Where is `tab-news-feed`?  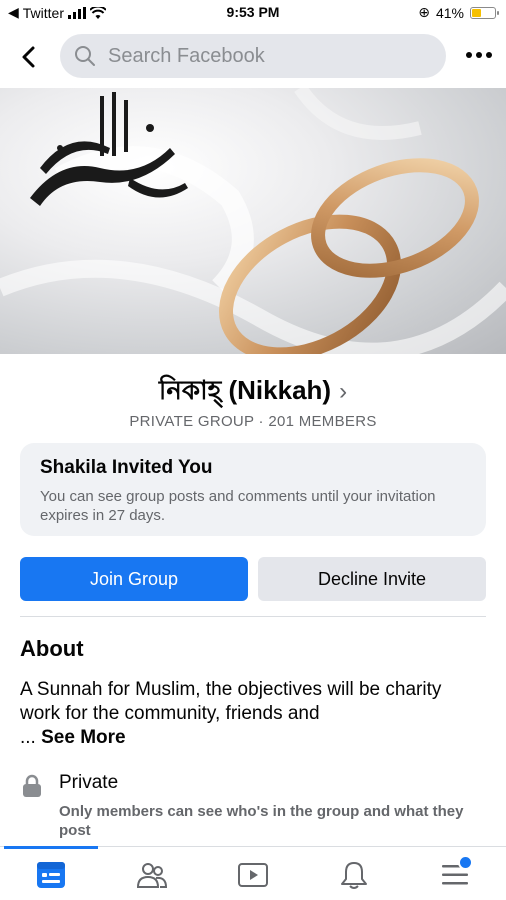 tab-news-feed is located at coordinates (51, 875).